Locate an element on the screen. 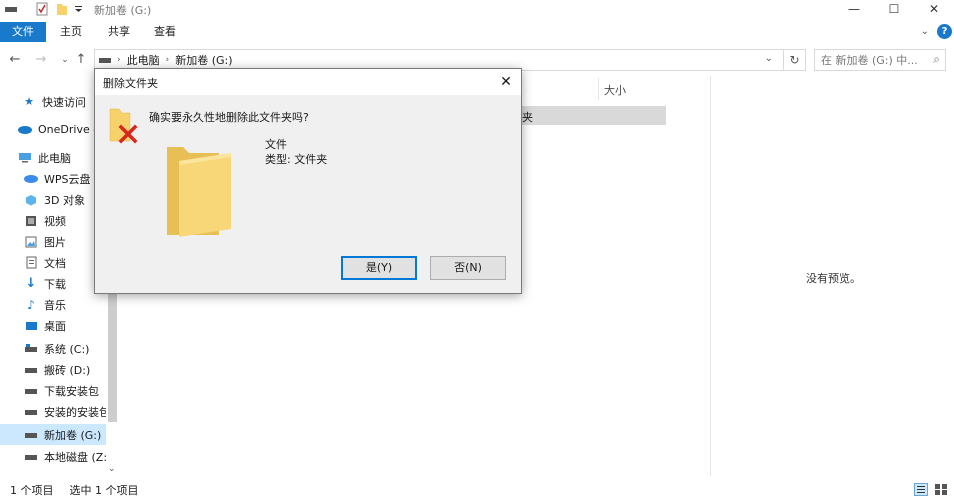 The image size is (954, 500). sidebar-item-drive-g: 新加卷 (G:) is located at coordinates (53, 434).